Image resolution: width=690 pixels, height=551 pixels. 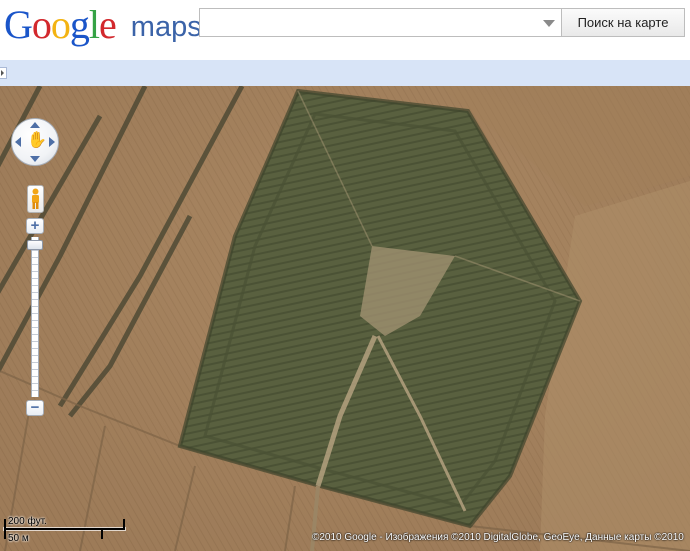 I want to click on search-map-button: Поиск на карте, so click(x=623, y=22).